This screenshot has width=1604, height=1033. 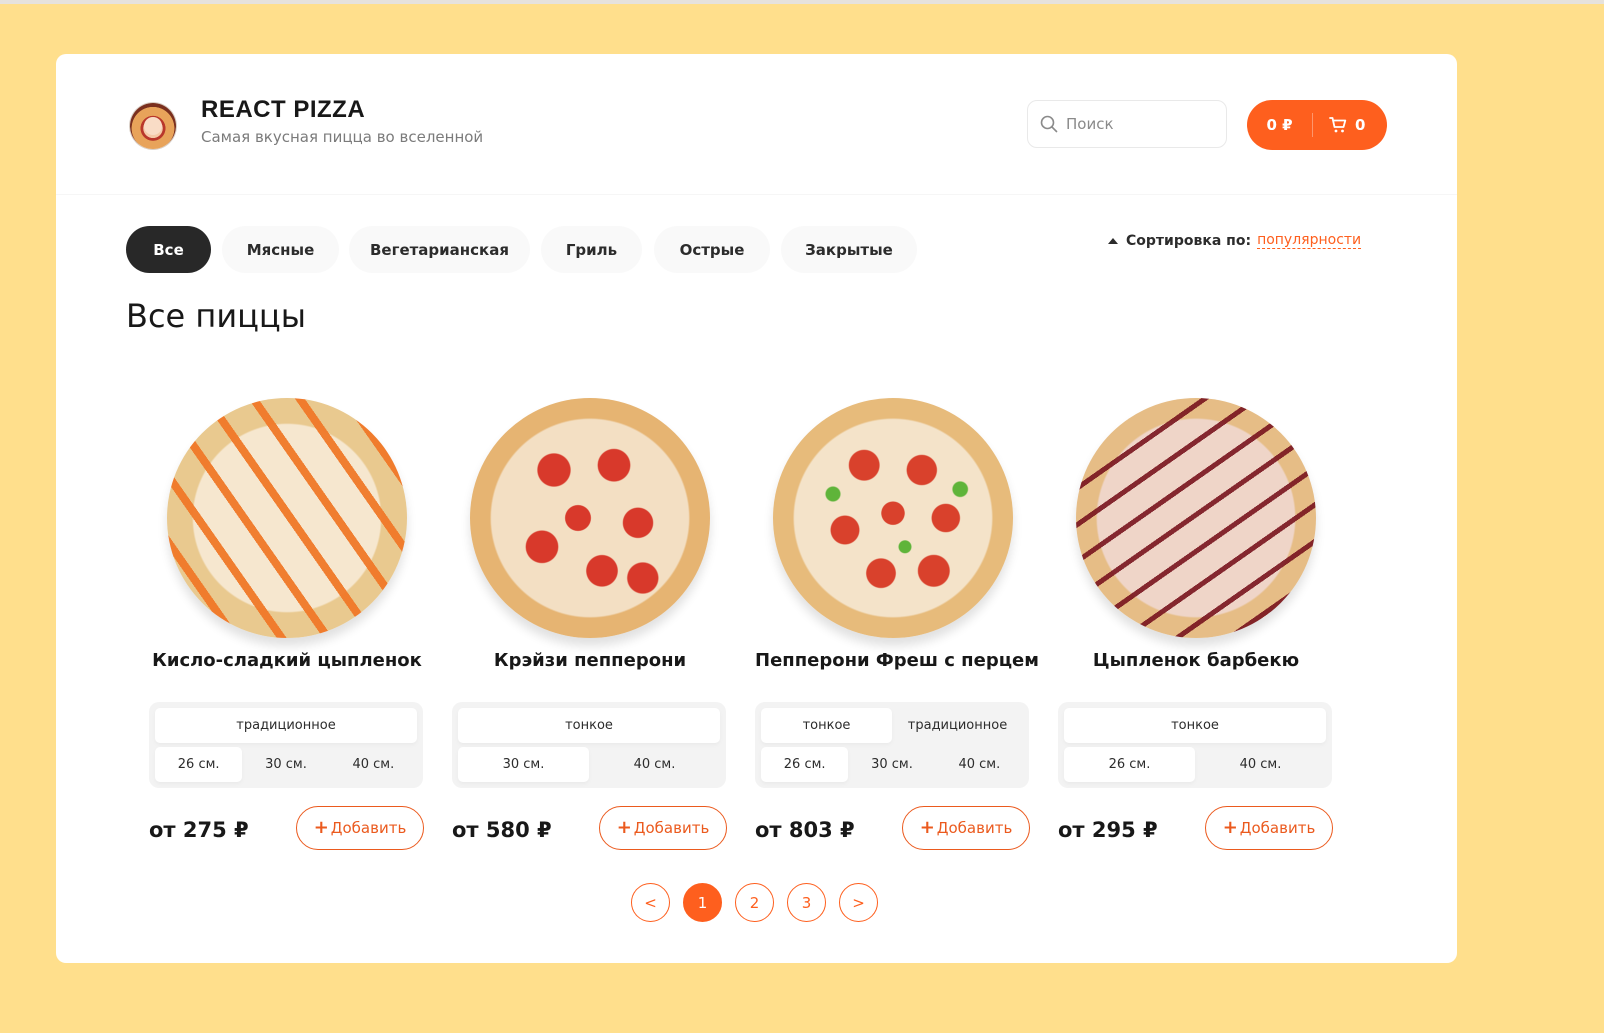 I want to click on pizza-options: тонкое 26 см. 40 см., so click(x=1195, y=745).